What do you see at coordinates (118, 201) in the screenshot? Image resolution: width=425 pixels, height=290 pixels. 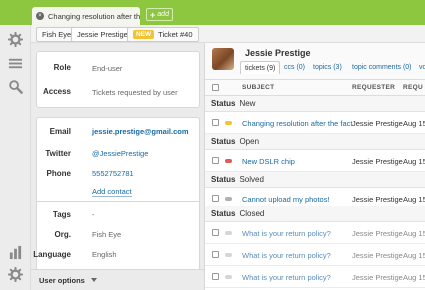 I see `divider` at bounding box center [118, 201].